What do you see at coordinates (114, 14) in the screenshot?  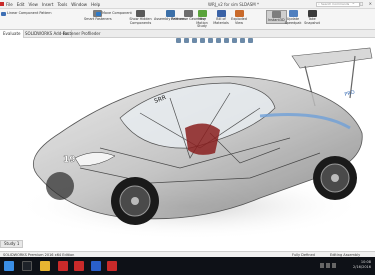 I see `ribbon-move-component-button: Move Component` at bounding box center [114, 14].